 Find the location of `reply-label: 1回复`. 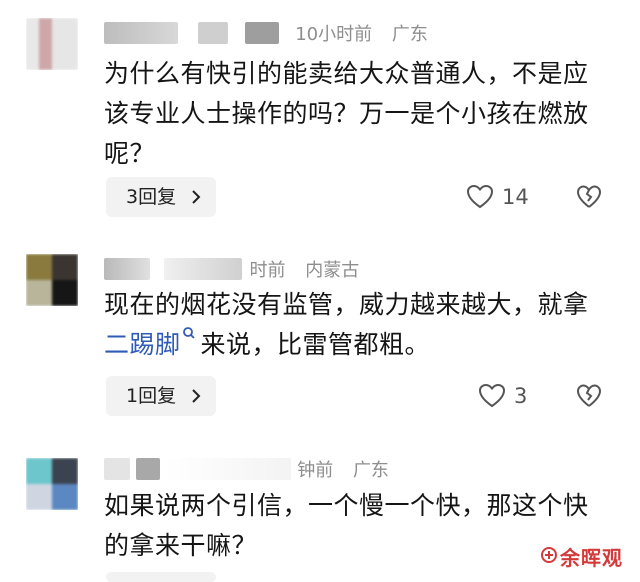

reply-label: 1回复 is located at coordinates (151, 396).